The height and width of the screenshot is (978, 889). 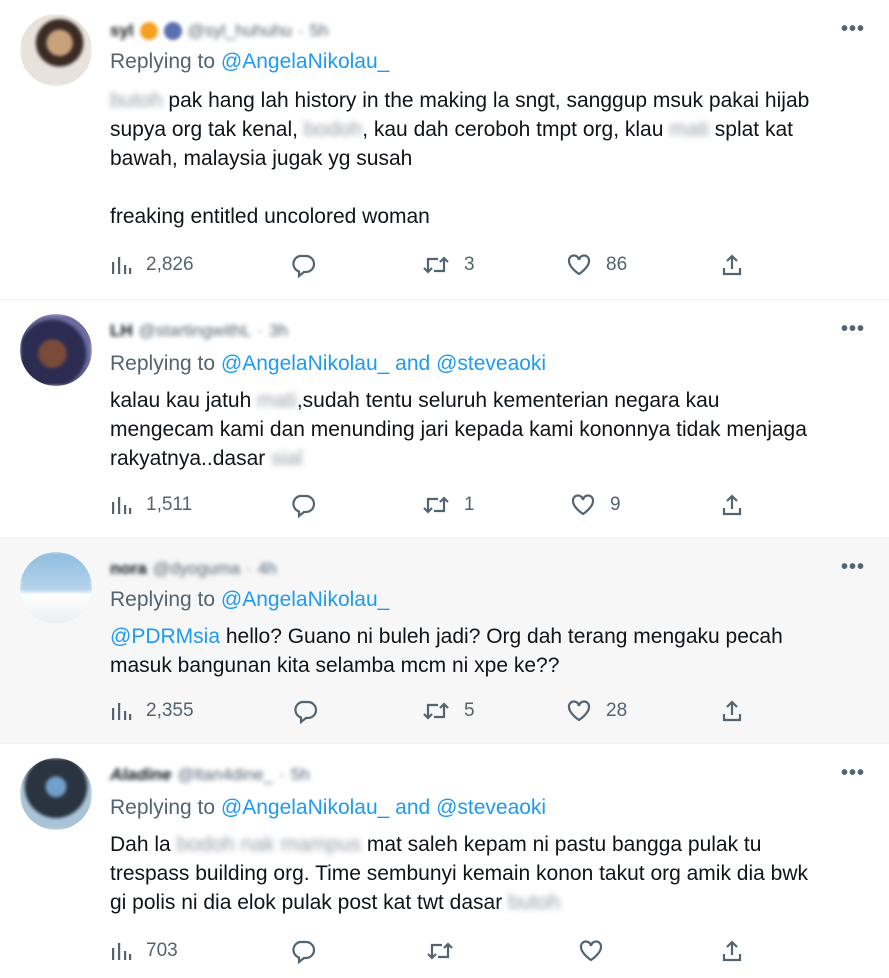 What do you see at coordinates (267, 569) in the screenshot?
I see `timestamp: 4h` at bounding box center [267, 569].